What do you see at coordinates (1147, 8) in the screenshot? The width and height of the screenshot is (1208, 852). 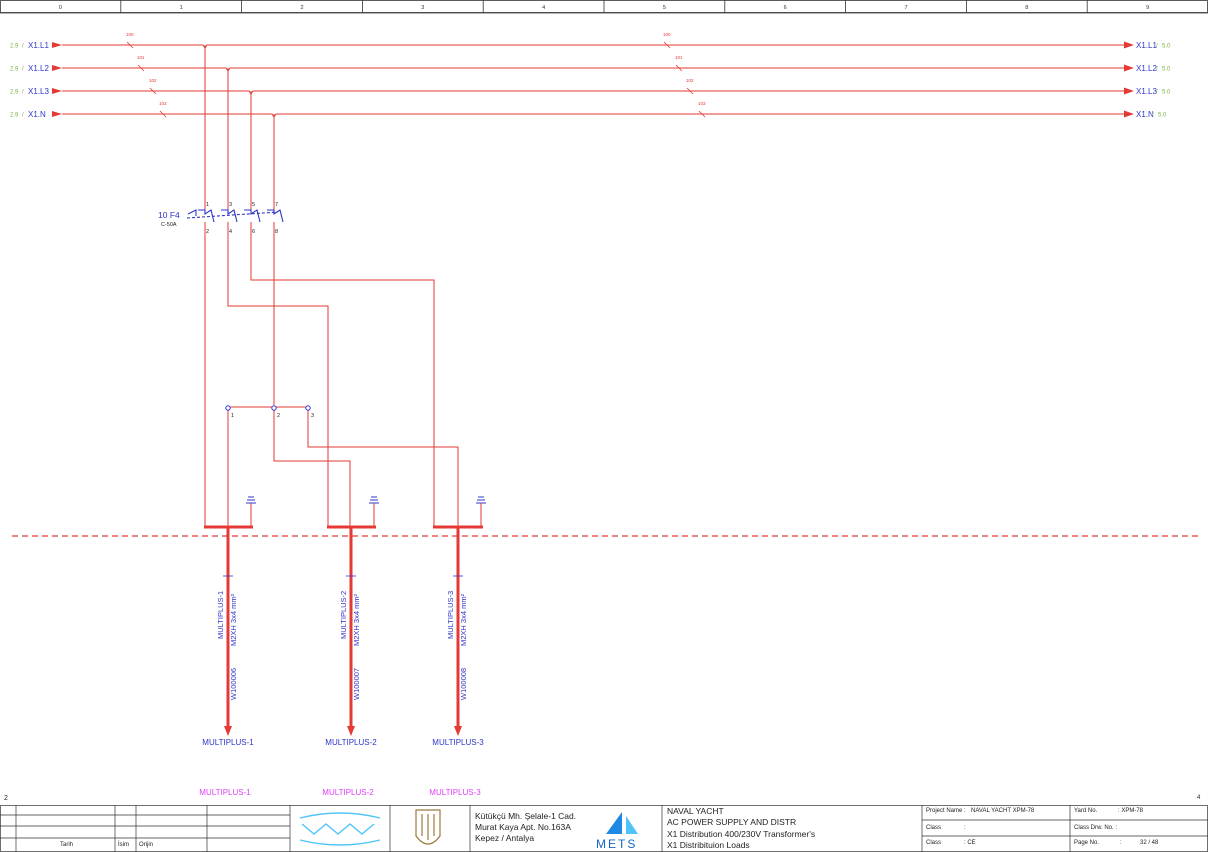 I see `column-label: 9` at bounding box center [1147, 8].